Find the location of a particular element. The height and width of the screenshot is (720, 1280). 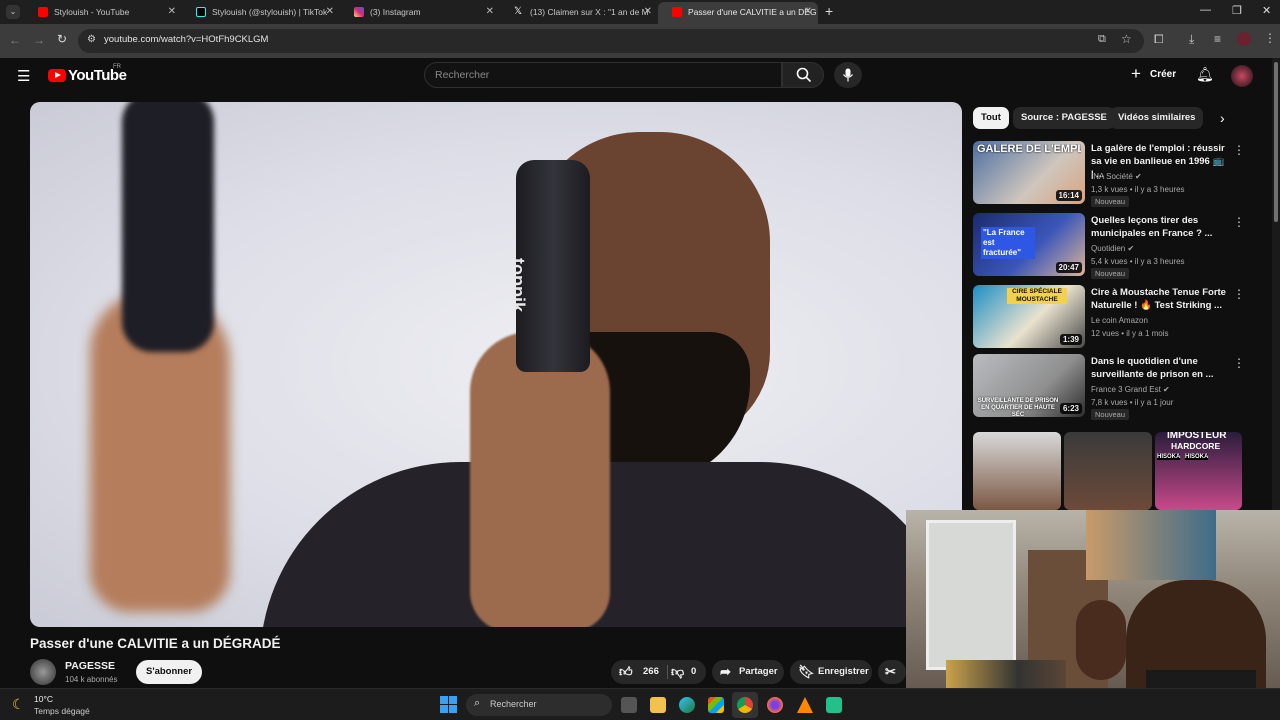

channel-label: INA Société is located at coordinates (1112, 176).